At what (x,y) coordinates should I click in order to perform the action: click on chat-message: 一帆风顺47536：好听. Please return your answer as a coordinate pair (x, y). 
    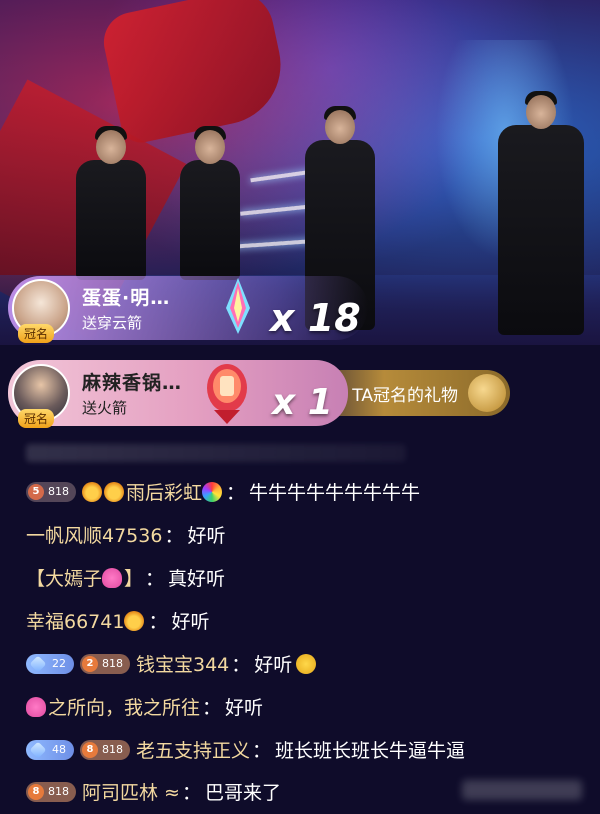
    Looking at the image, I should click on (125, 534).